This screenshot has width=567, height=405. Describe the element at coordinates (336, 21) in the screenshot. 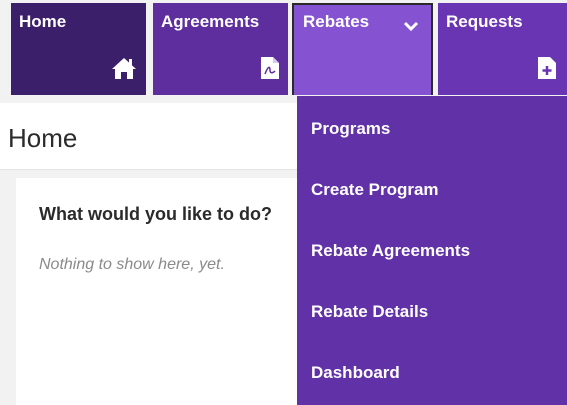

I see `nav-rebates-label: Rebates` at that location.